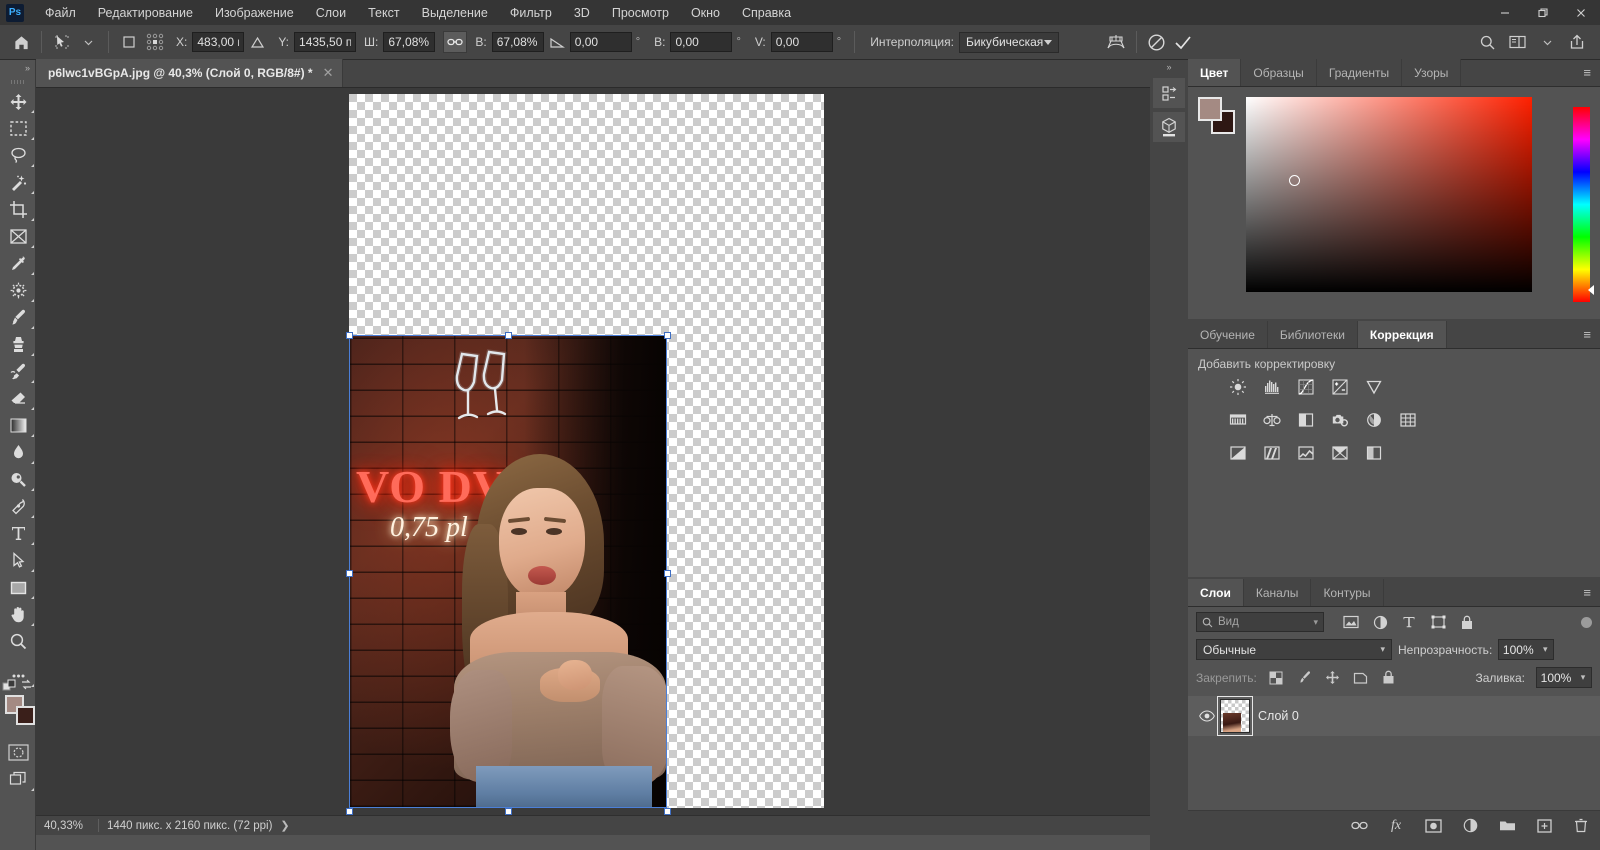 This screenshot has height=850, width=1600. I want to click on layer-thumbnail, so click(1235, 716).